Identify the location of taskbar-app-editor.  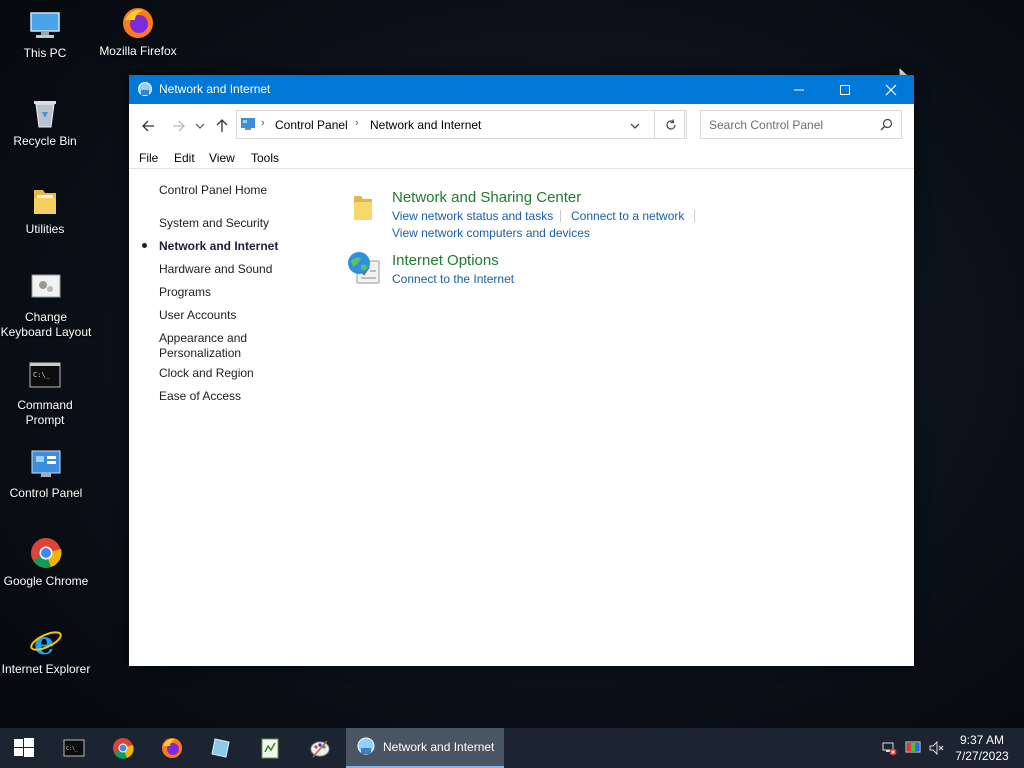
(270, 748).